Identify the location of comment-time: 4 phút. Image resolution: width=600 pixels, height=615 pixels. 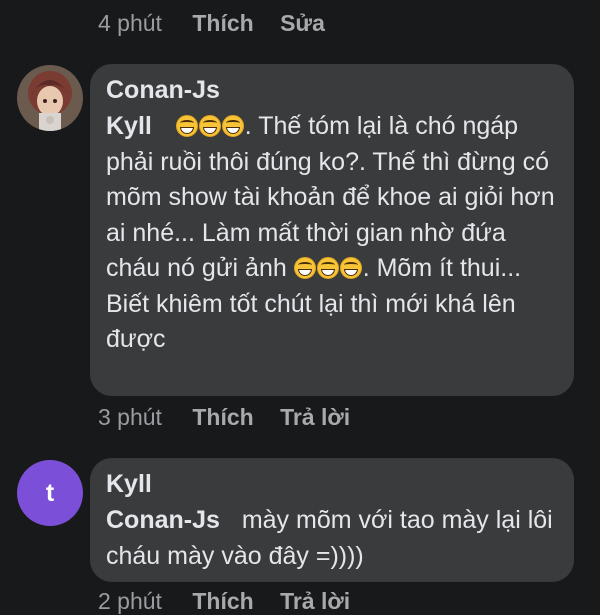
(130, 23).